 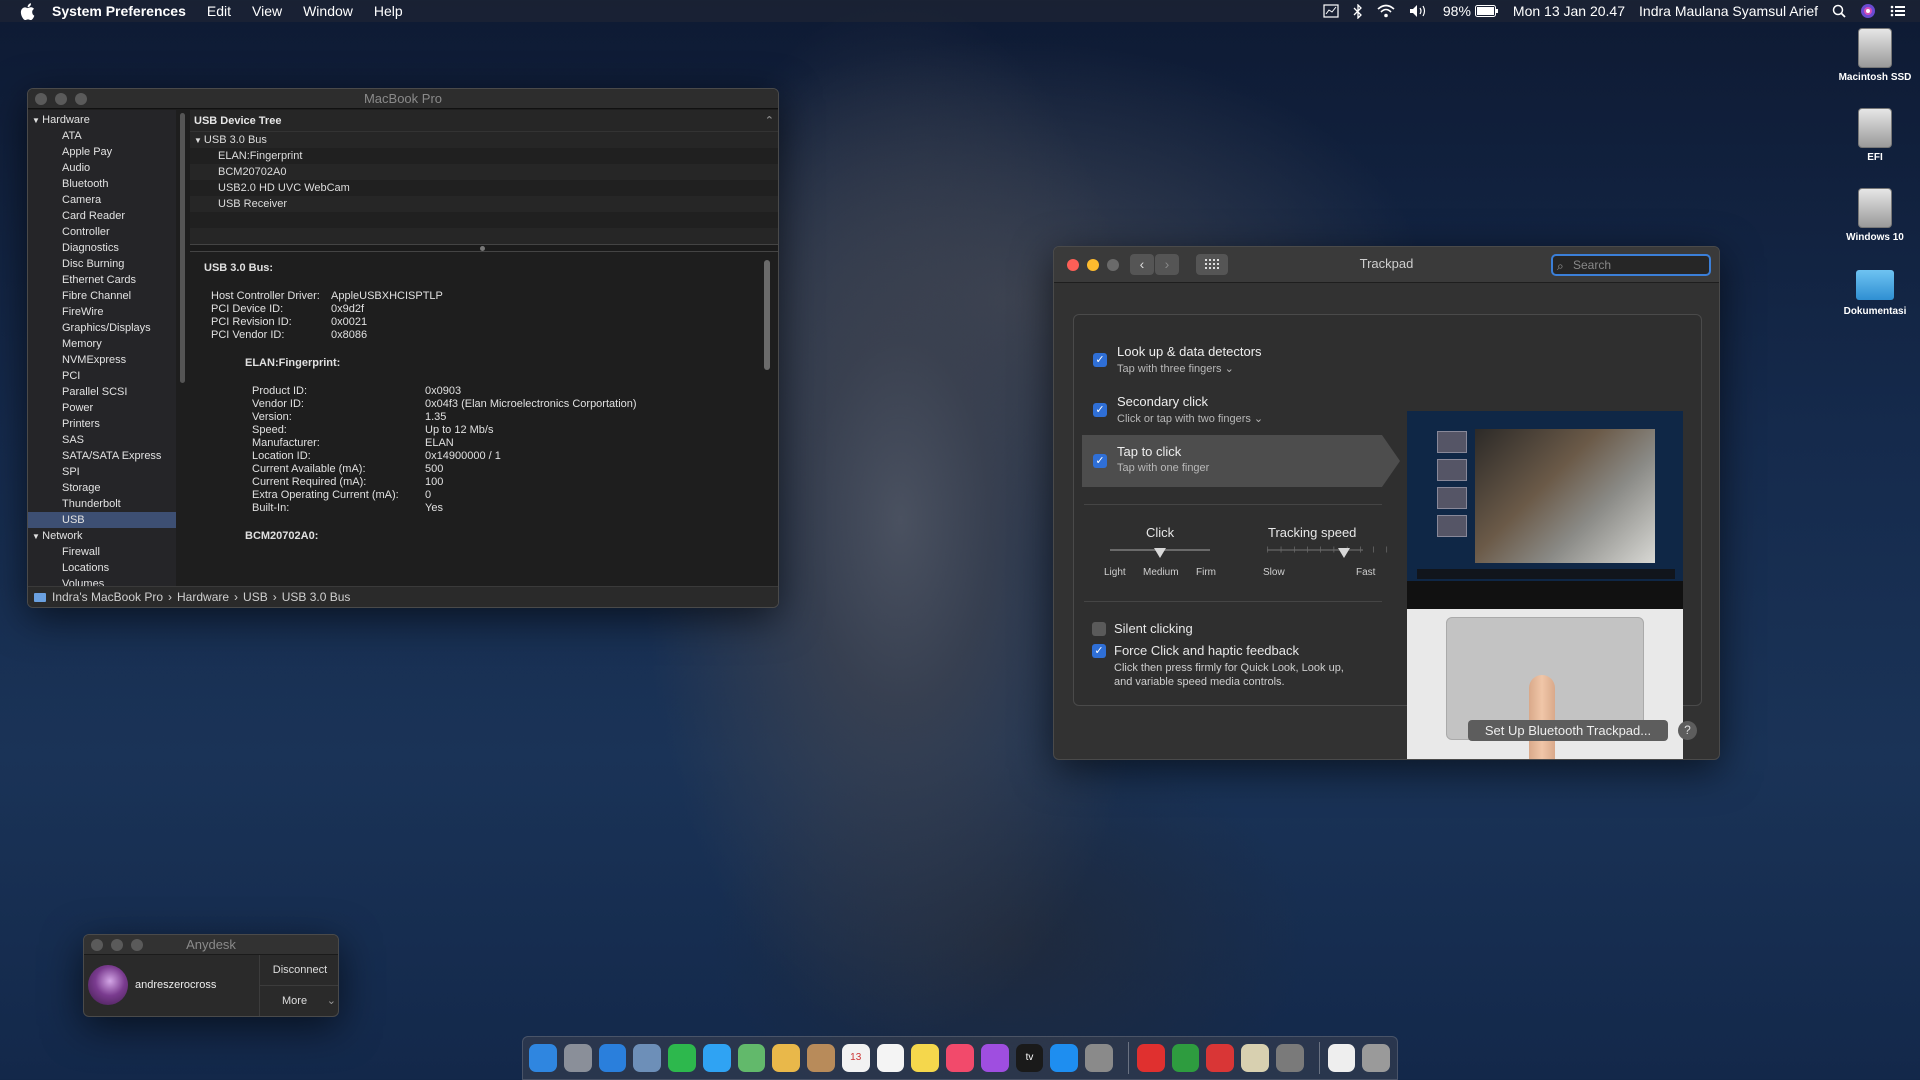 I want to click on tap-to-click-checkbox: ✓, so click(x=1100, y=461).